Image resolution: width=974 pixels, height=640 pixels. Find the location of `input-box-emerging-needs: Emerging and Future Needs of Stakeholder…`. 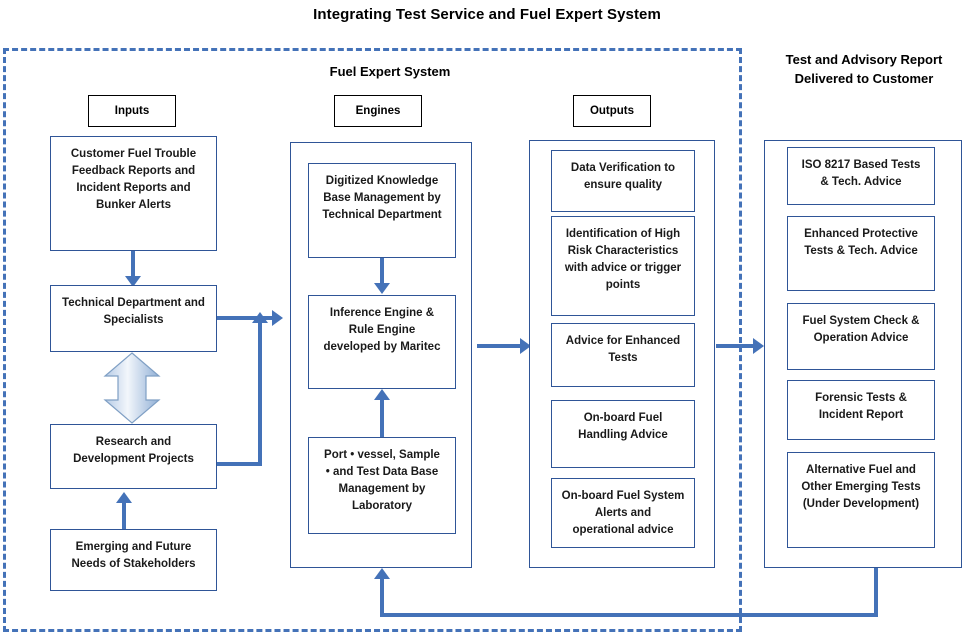

input-box-emerging-needs: Emerging and Future Needs of Stakeholder… is located at coordinates (133, 560).